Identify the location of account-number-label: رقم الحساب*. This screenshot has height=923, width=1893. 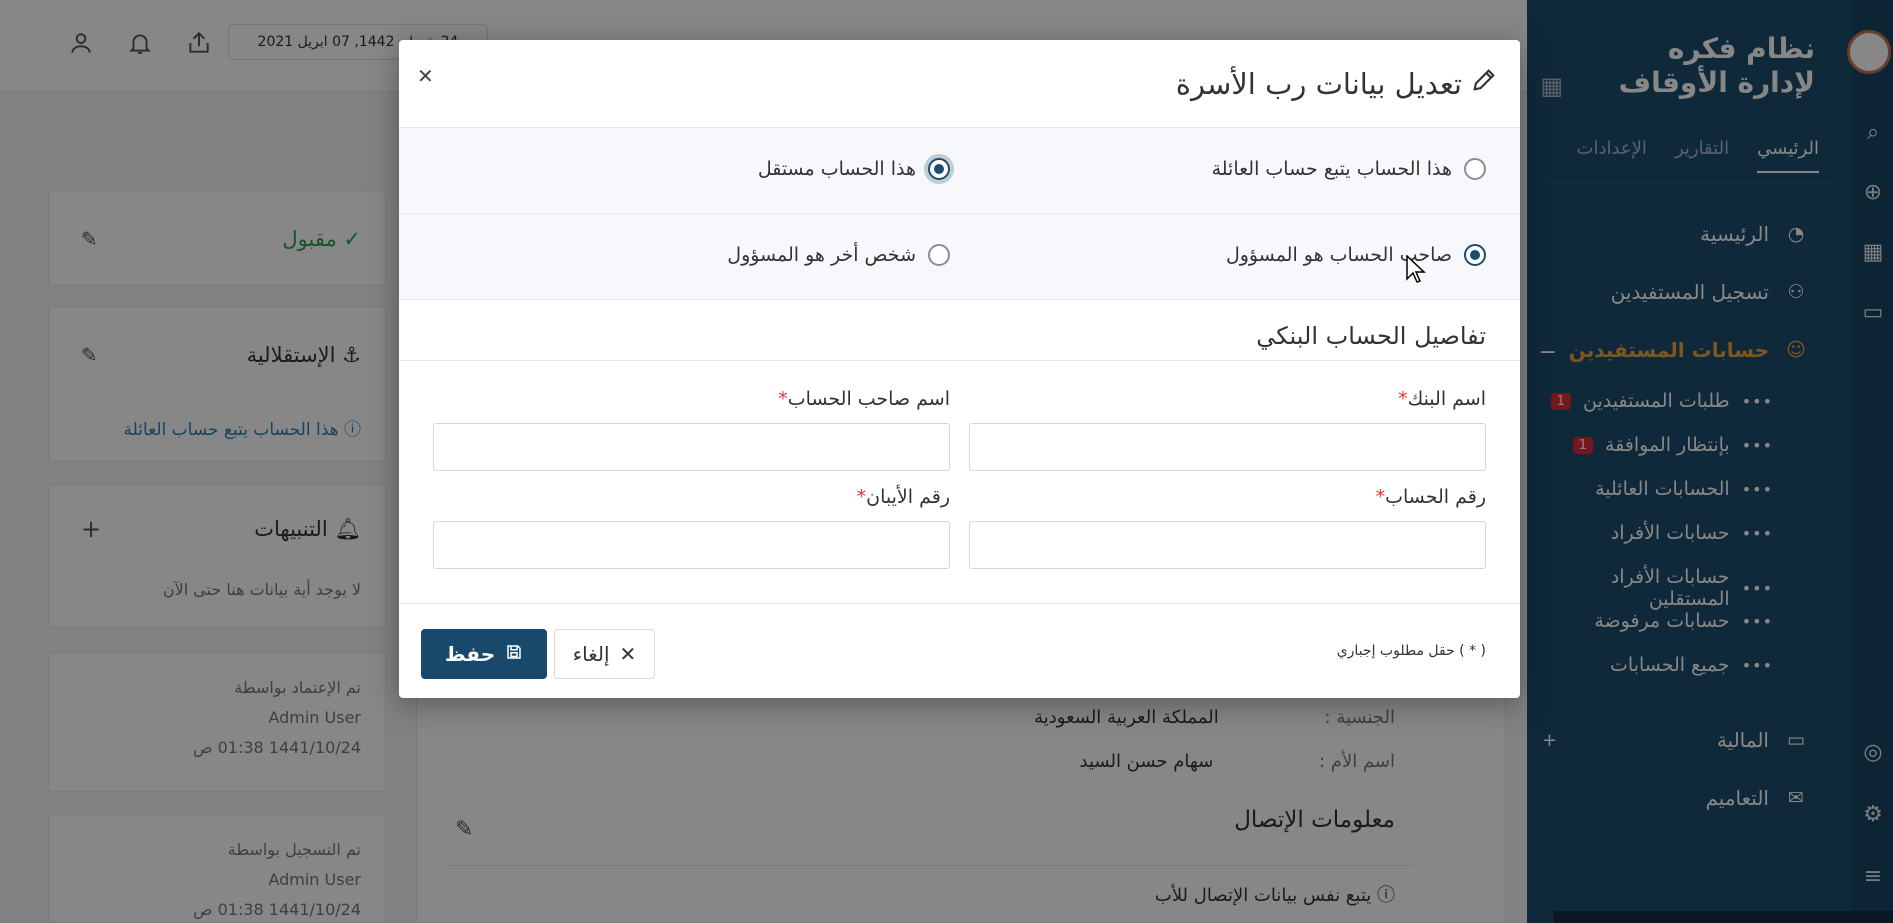
(1430, 497).